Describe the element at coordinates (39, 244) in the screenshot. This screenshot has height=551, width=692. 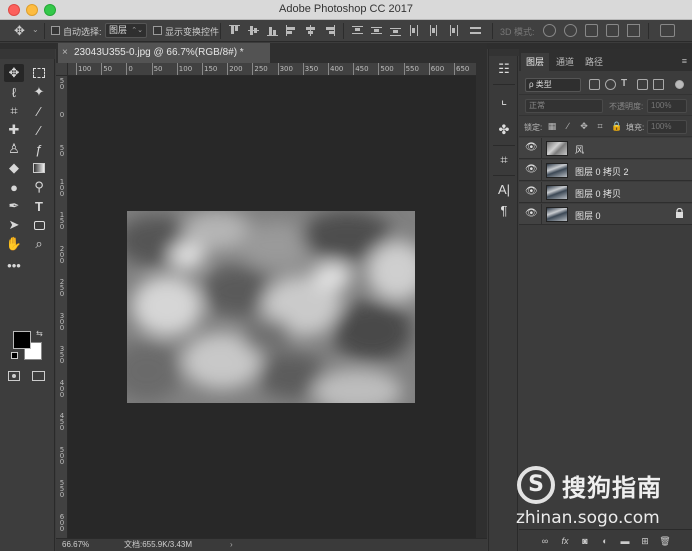
I see `zoom-icon: ⌕` at that location.